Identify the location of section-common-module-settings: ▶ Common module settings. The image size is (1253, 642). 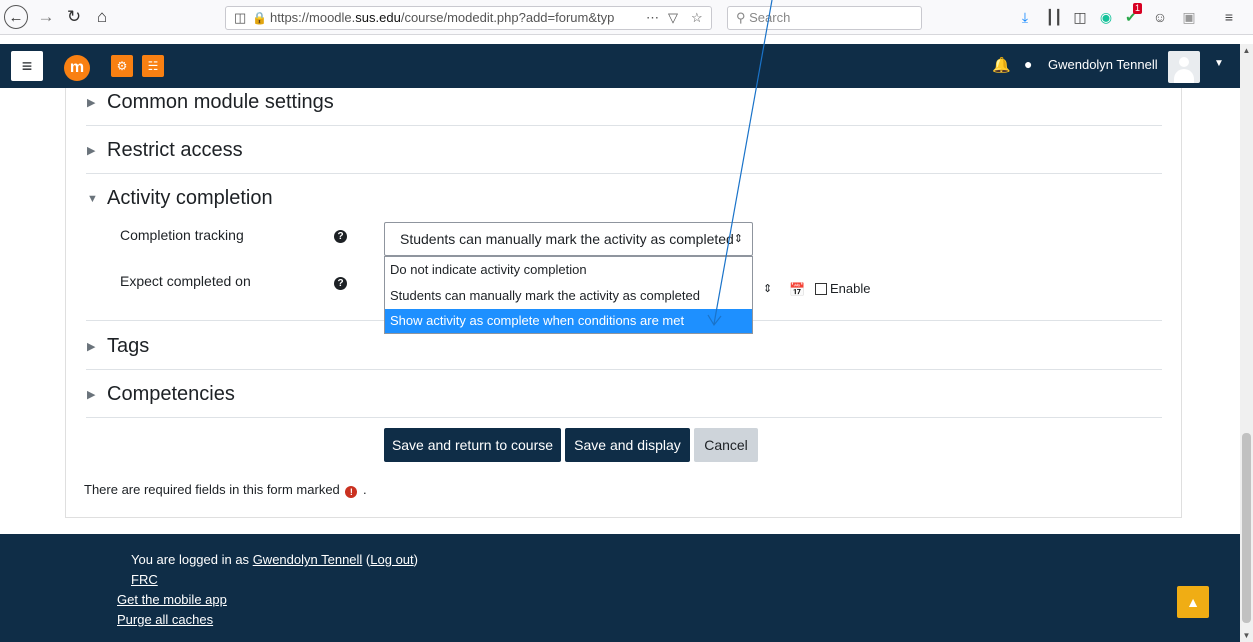
(210, 102).